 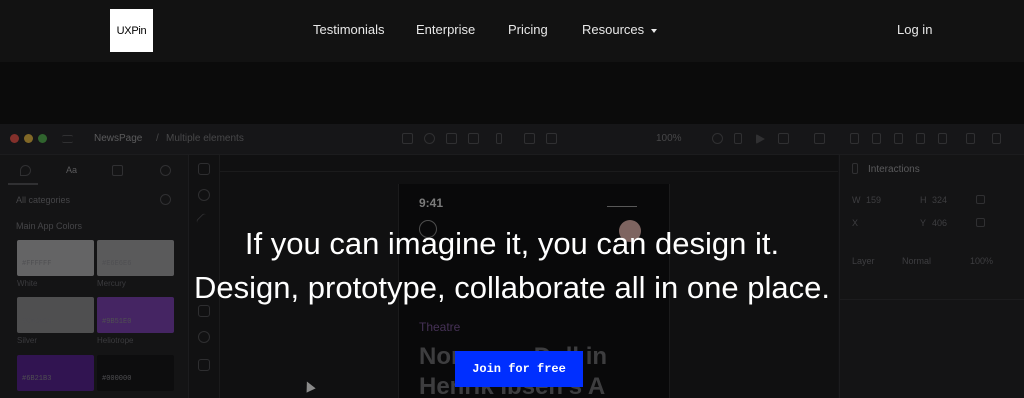 I want to click on nav-enterprise: Enterprise, so click(x=445, y=29).